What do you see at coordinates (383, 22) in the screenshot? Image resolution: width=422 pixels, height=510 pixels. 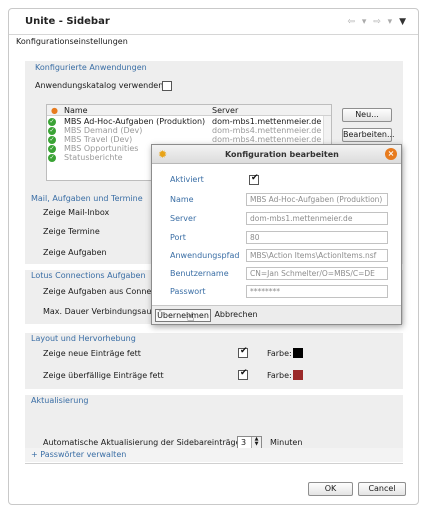 I see `forward-arrow-icon: ⇨ ▾` at bounding box center [383, 22].